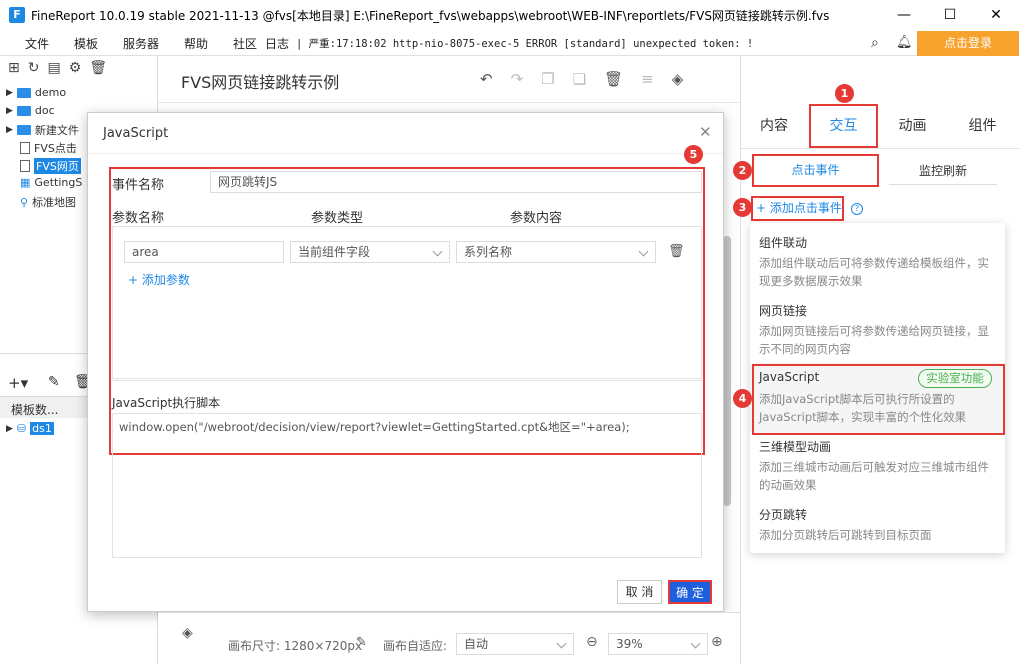 The height and width of the screenshot is (664, 1019). What do you see at coordinates (17, 15) in the screenshot?
I see `app-logo-icon: F` at bounding box center [17, 15].